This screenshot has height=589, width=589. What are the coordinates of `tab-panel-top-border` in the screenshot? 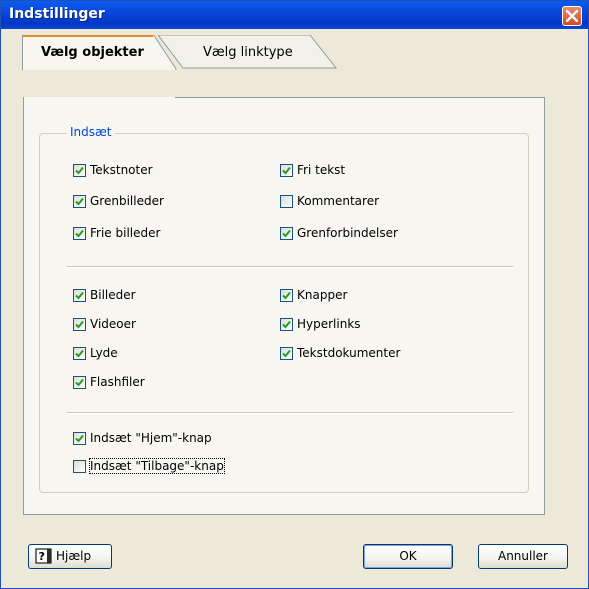 It's located at (360, 97).